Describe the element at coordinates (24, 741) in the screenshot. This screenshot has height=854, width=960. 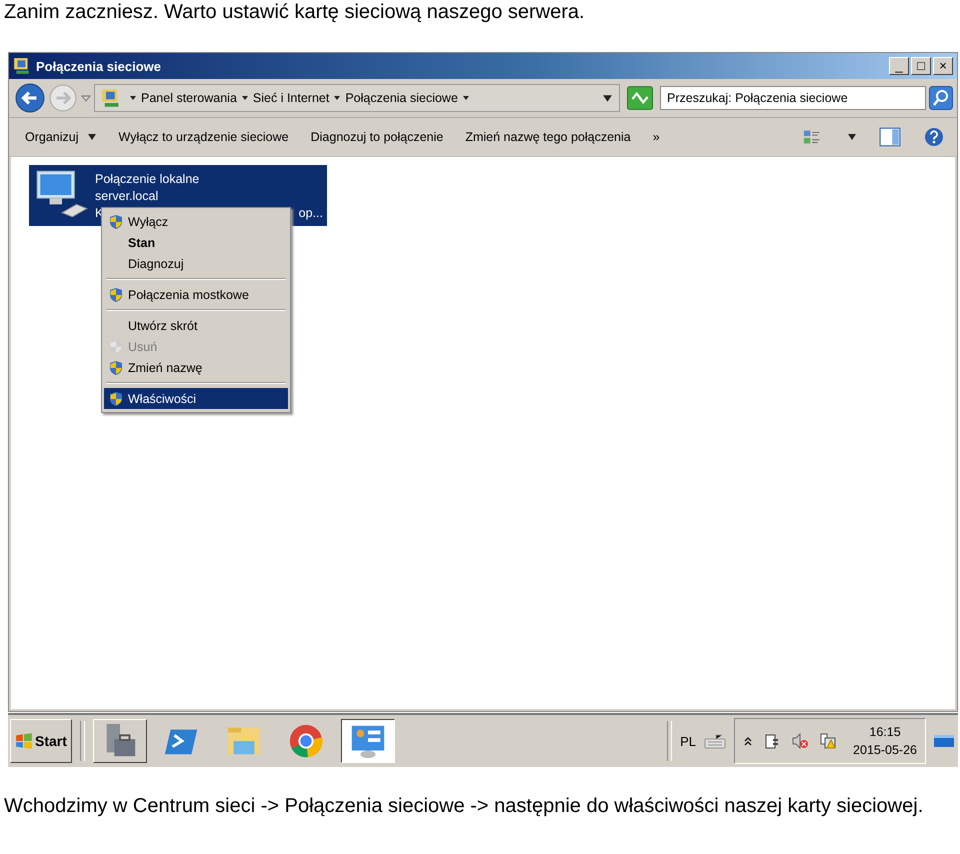
I see `windows-flag-icon` at that location.